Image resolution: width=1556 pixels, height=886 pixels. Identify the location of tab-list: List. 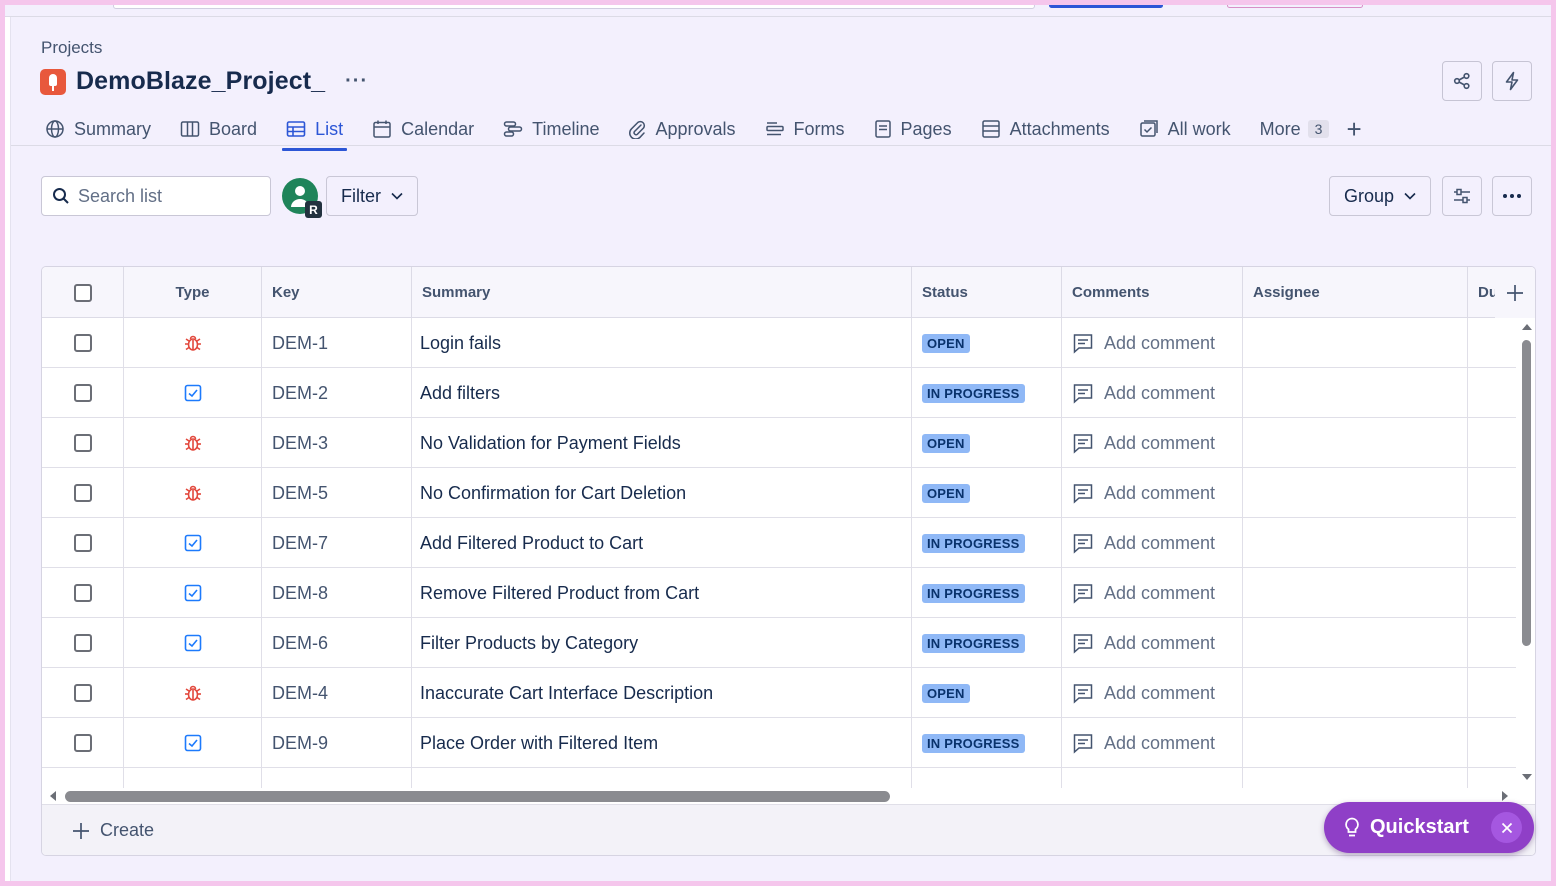
(315, 131).